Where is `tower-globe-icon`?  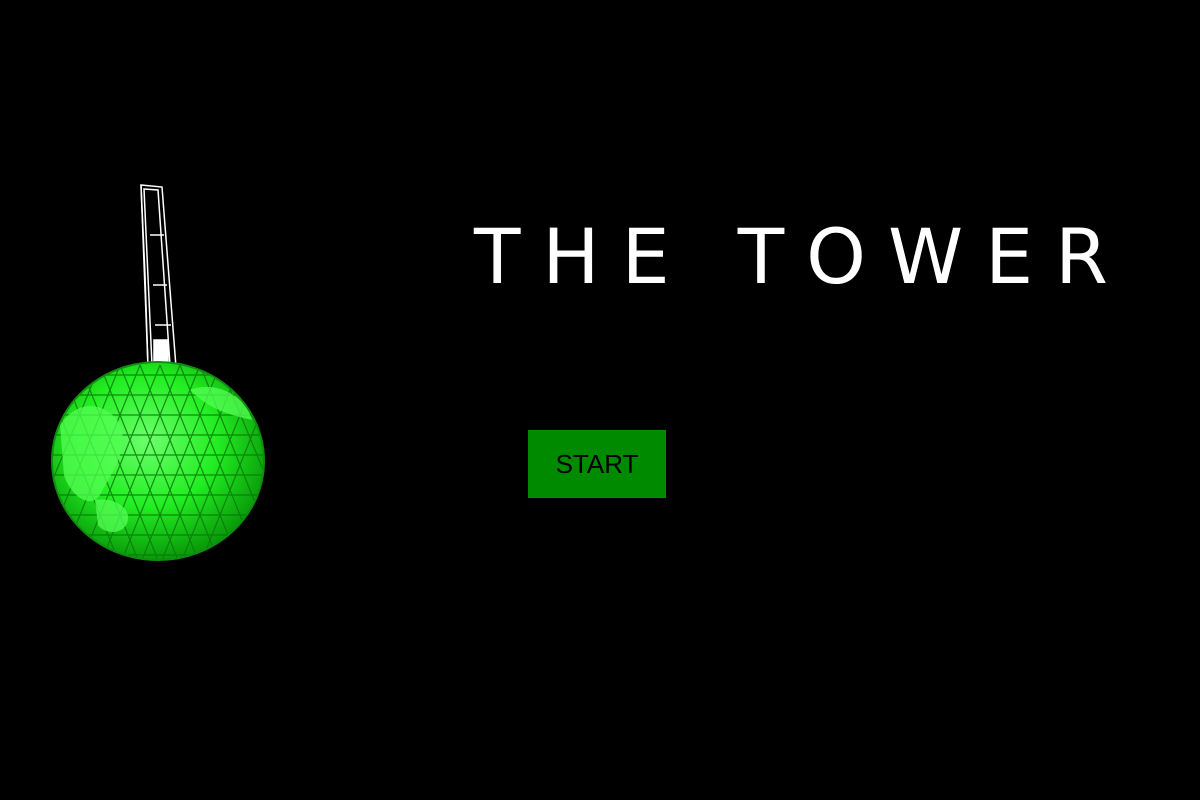
tower-globe-icon is located at coordinates (158, 372).